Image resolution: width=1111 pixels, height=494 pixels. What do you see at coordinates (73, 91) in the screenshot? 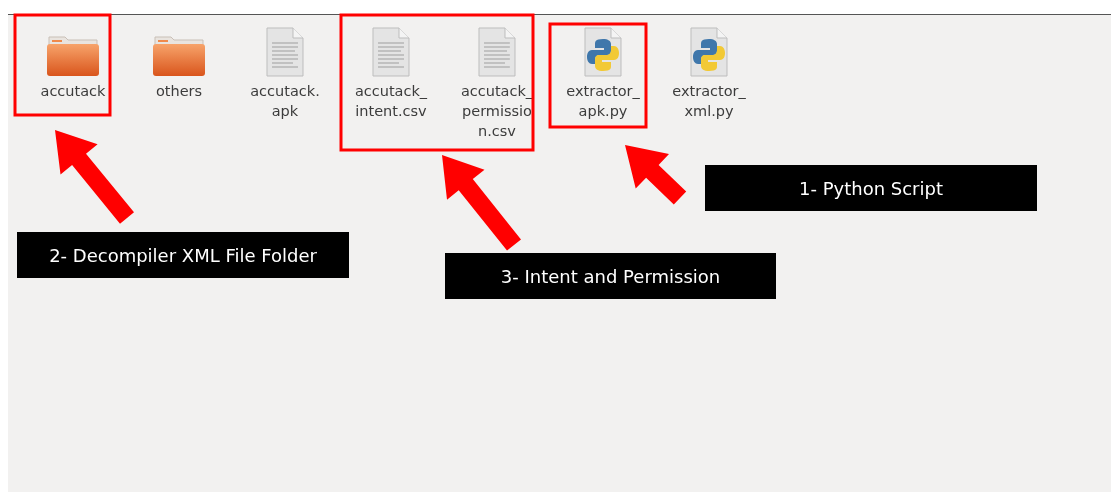
I see `file-name: accutack` at bounding box center [73, 91].